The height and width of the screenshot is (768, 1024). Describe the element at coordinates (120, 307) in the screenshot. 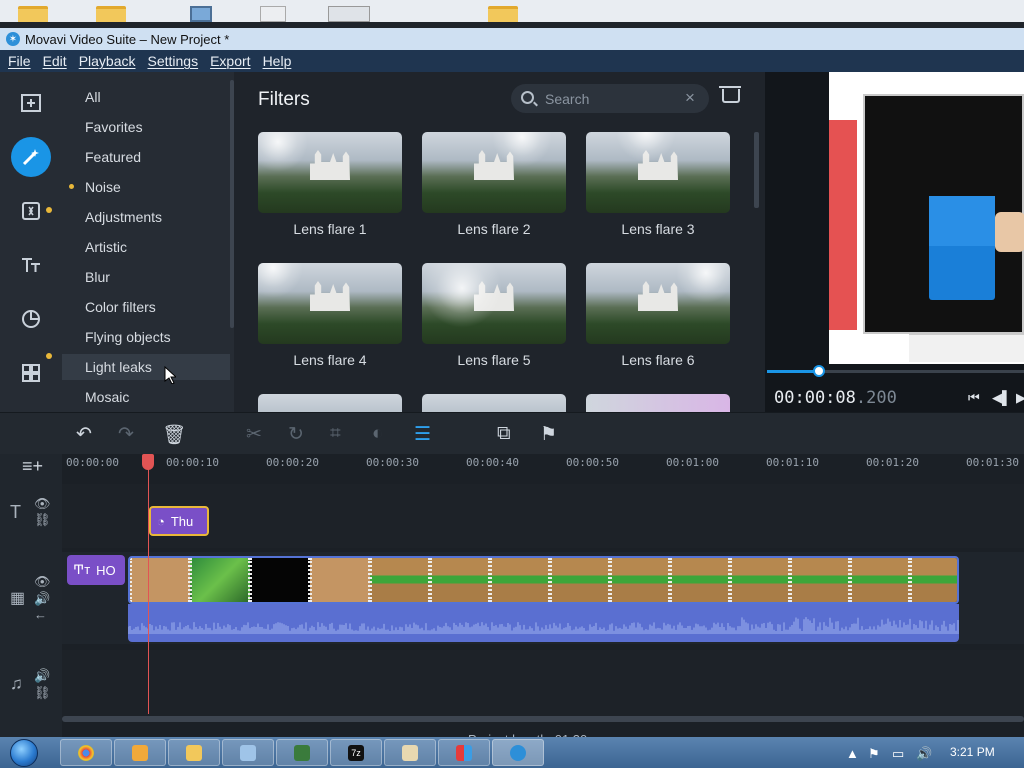

I see `category-label: Color filters` at that location.